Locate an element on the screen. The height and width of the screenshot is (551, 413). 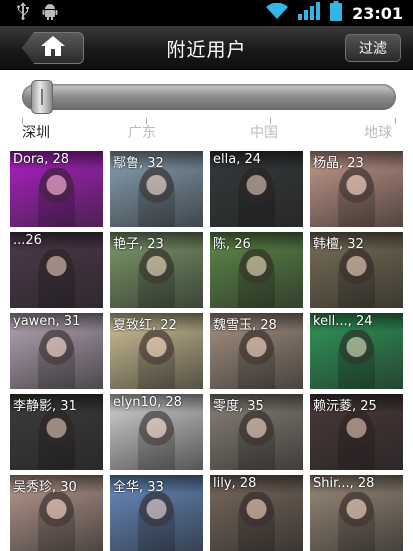
user-tile: Dora, 28 is located at coordinates (56, 189).